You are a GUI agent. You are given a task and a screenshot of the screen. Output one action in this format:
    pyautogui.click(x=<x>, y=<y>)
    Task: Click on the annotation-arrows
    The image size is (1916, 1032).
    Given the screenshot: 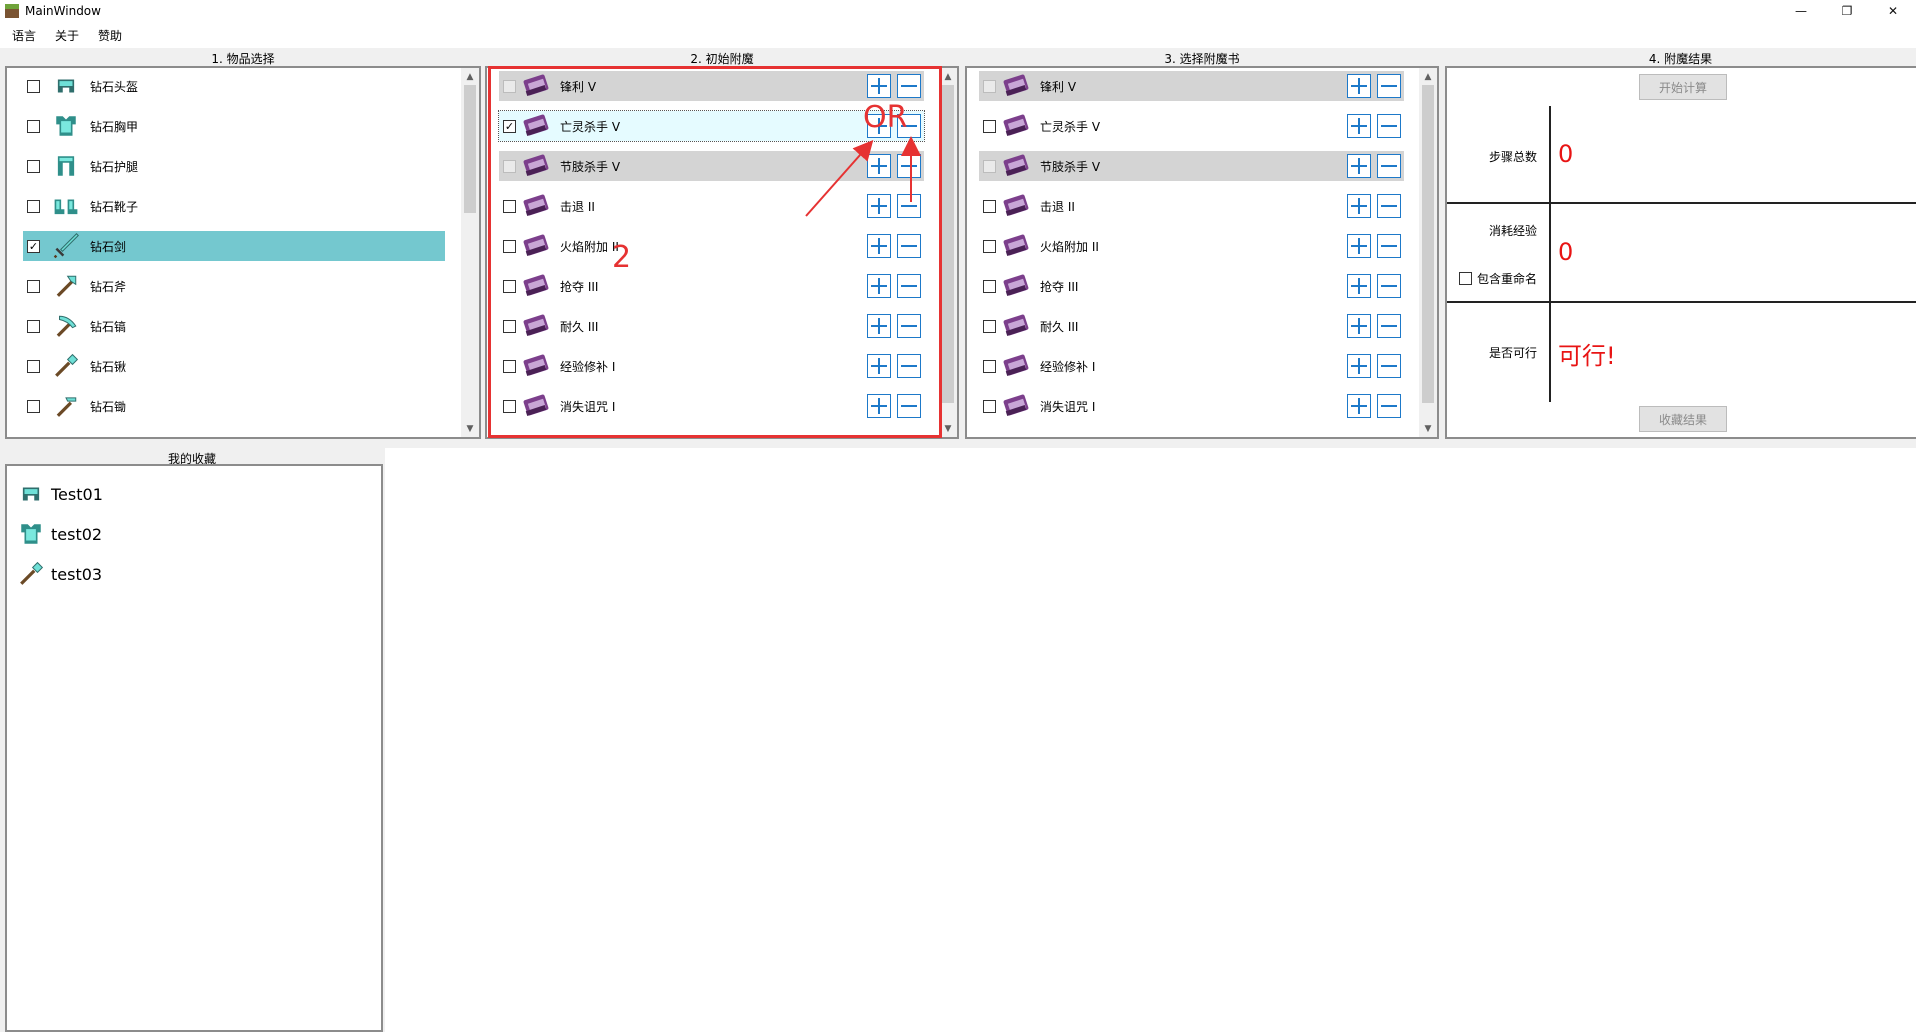 What is the action you would take?
    pyautogui.click(x=863, y=176)
    